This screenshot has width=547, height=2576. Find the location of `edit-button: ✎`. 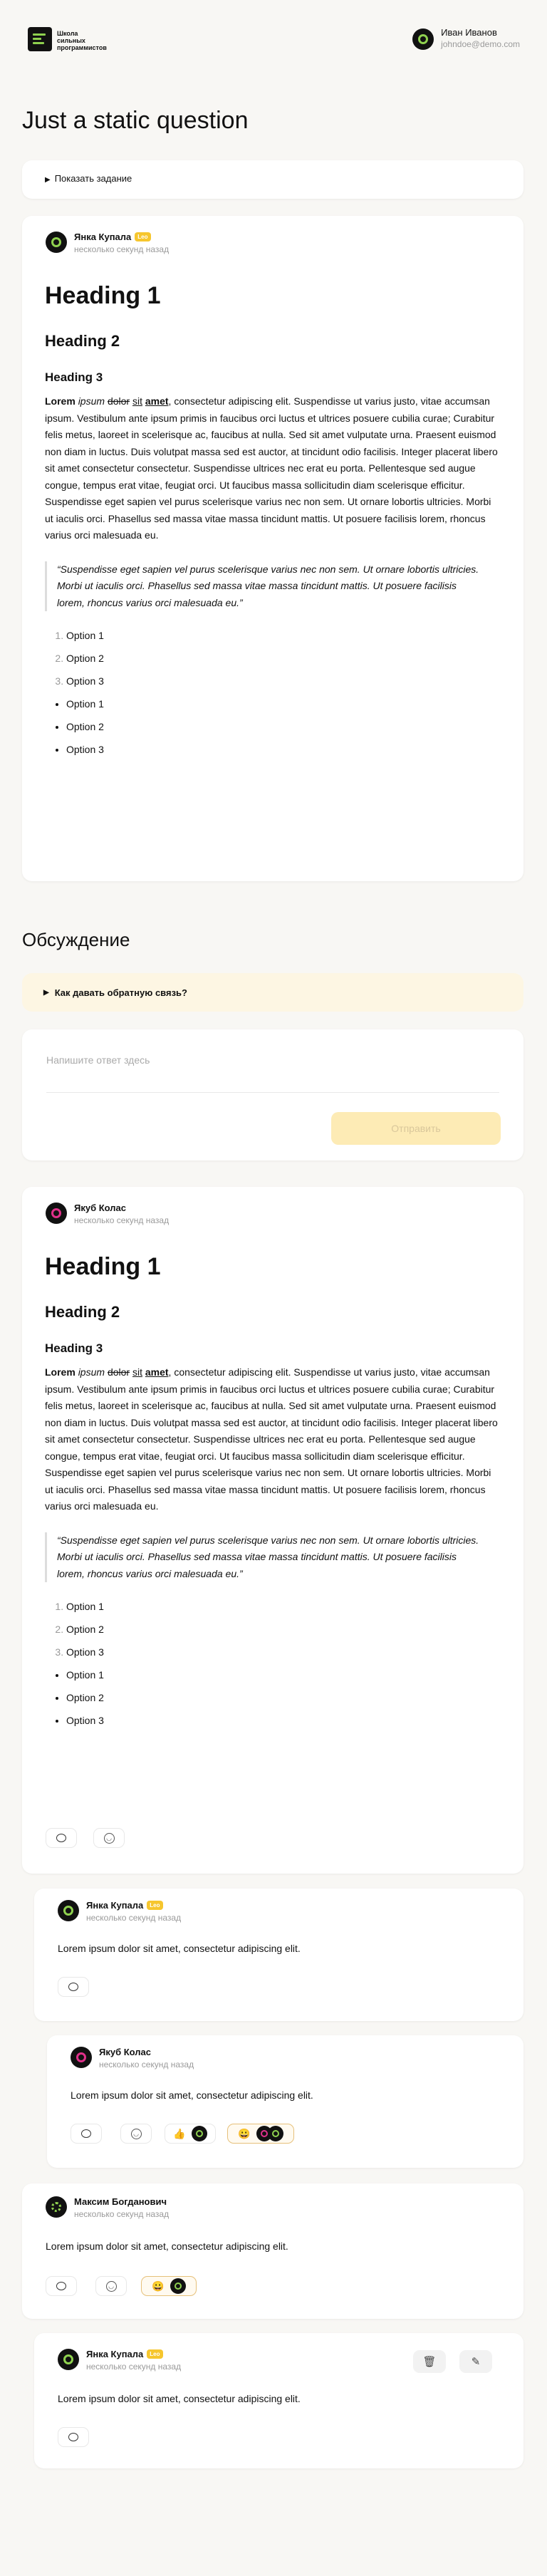

edit-button: ✎ is located at coordinates (476, 2361).